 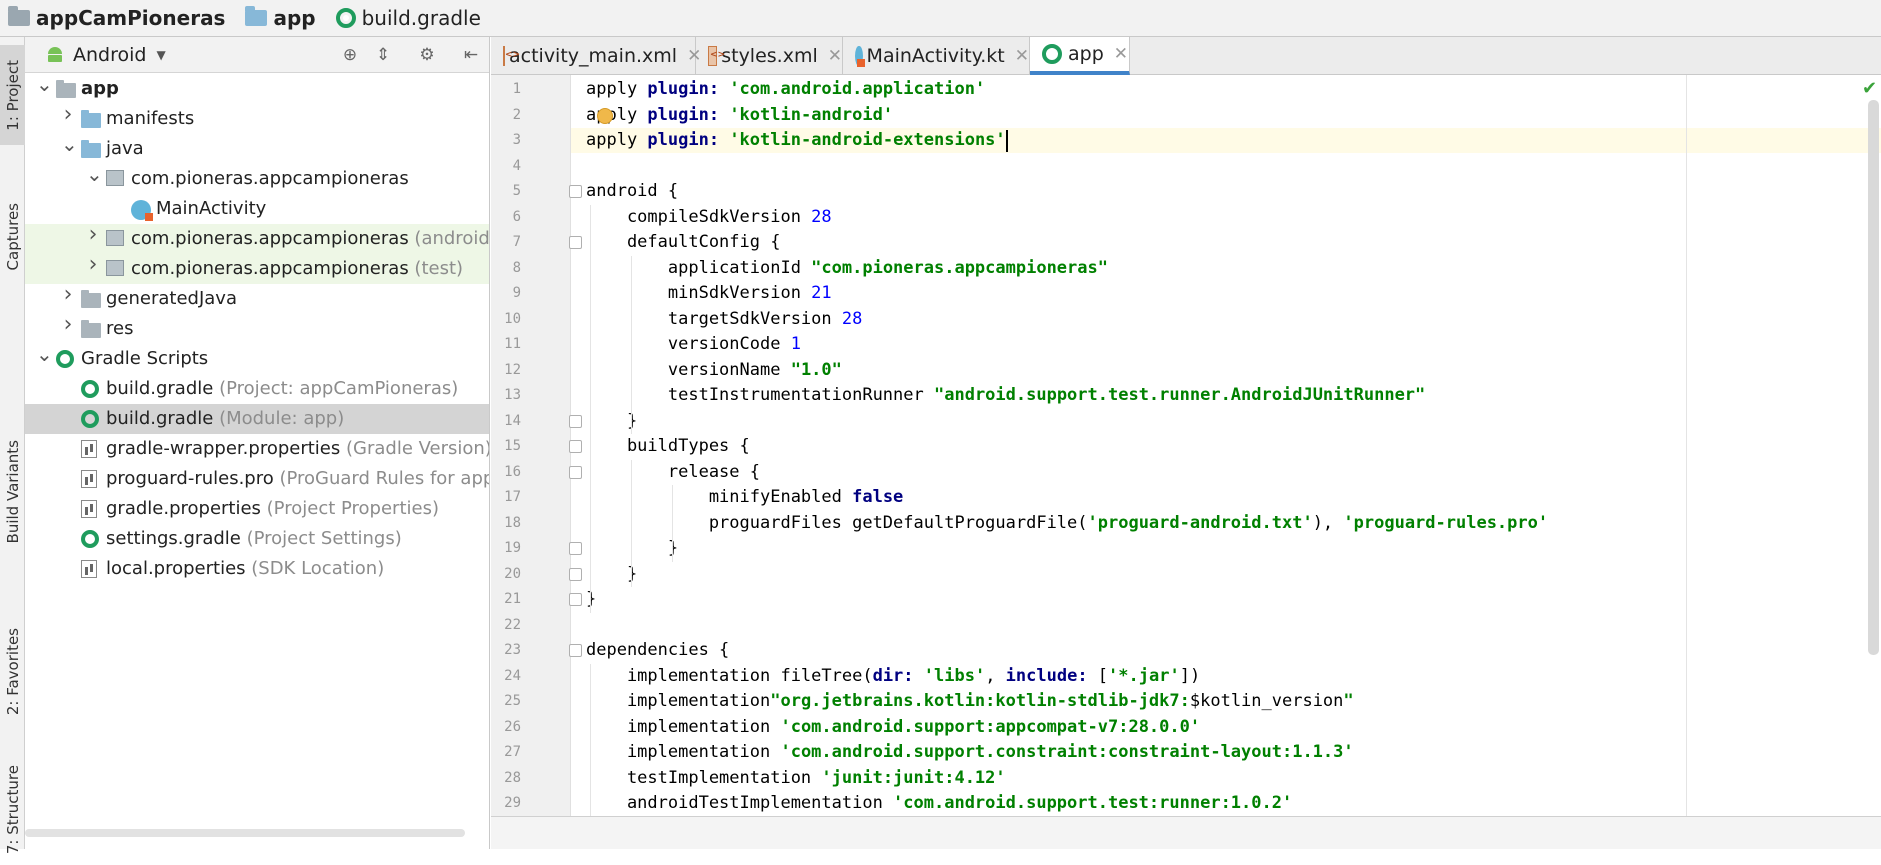 What do you see at coordinates (381, 478) in the screenshot?
I see `tree-item-hint: (ProGuard Rules for app)` at bounding box center [381, 478].